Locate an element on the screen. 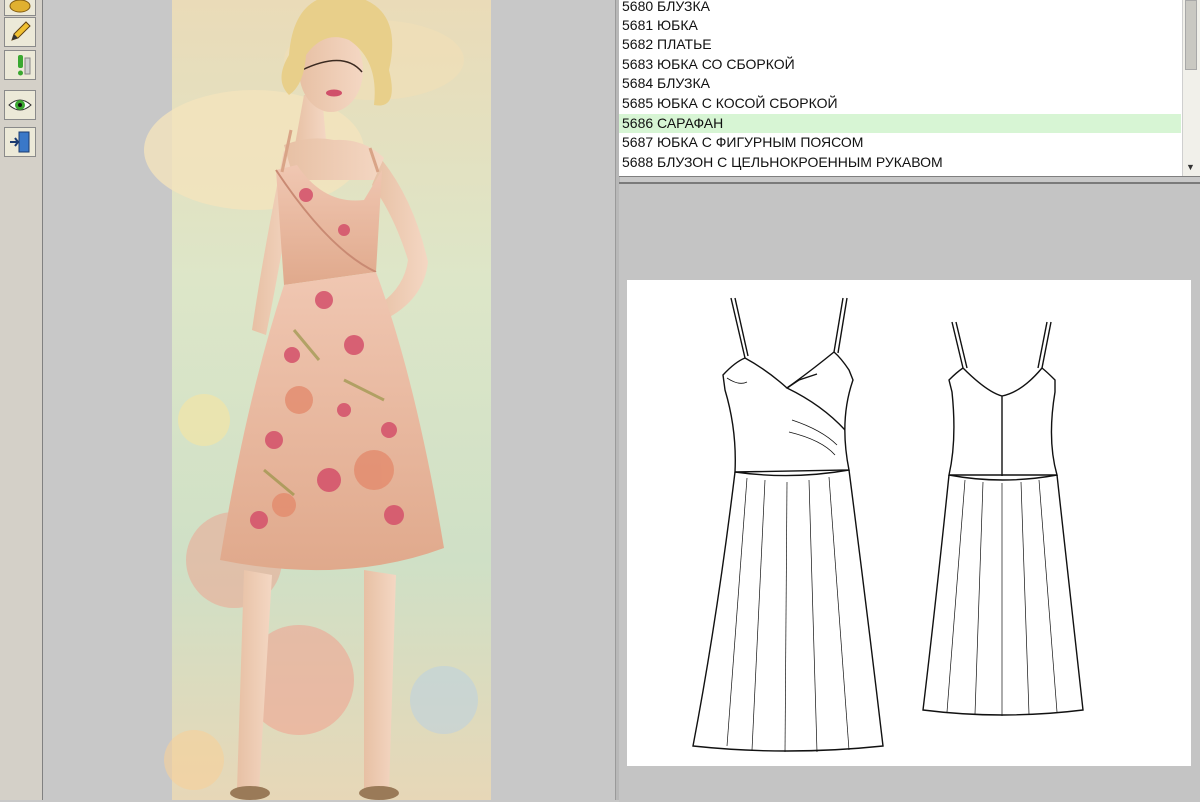 The height and width of the screenshot is (802, 1200). info-icon is located at coordinates (20, 65).